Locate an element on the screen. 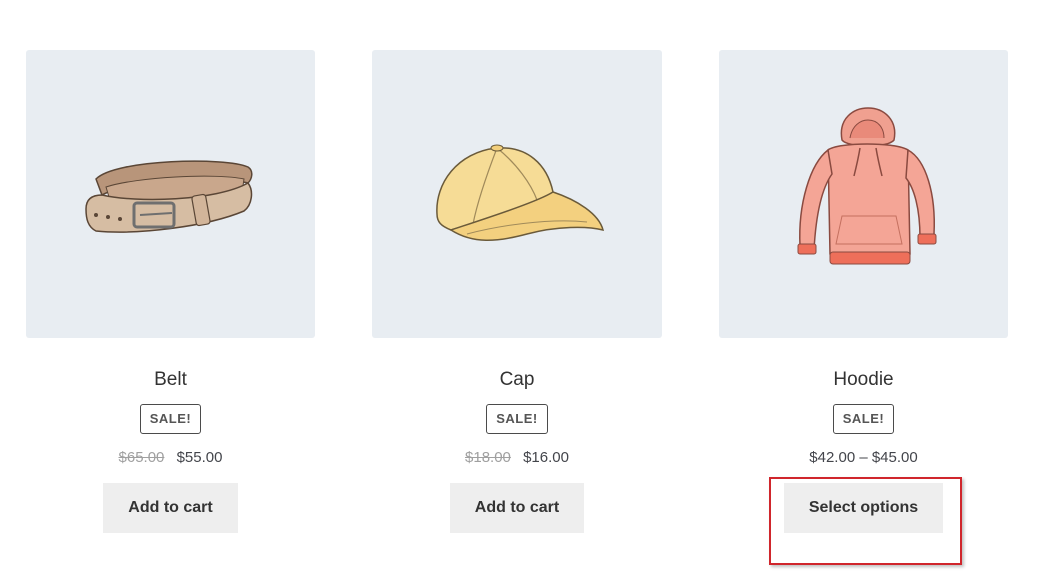 The height and width of the screenshot is (586, 1040). original-price: $18.00 is located at coordinates (488, 457).